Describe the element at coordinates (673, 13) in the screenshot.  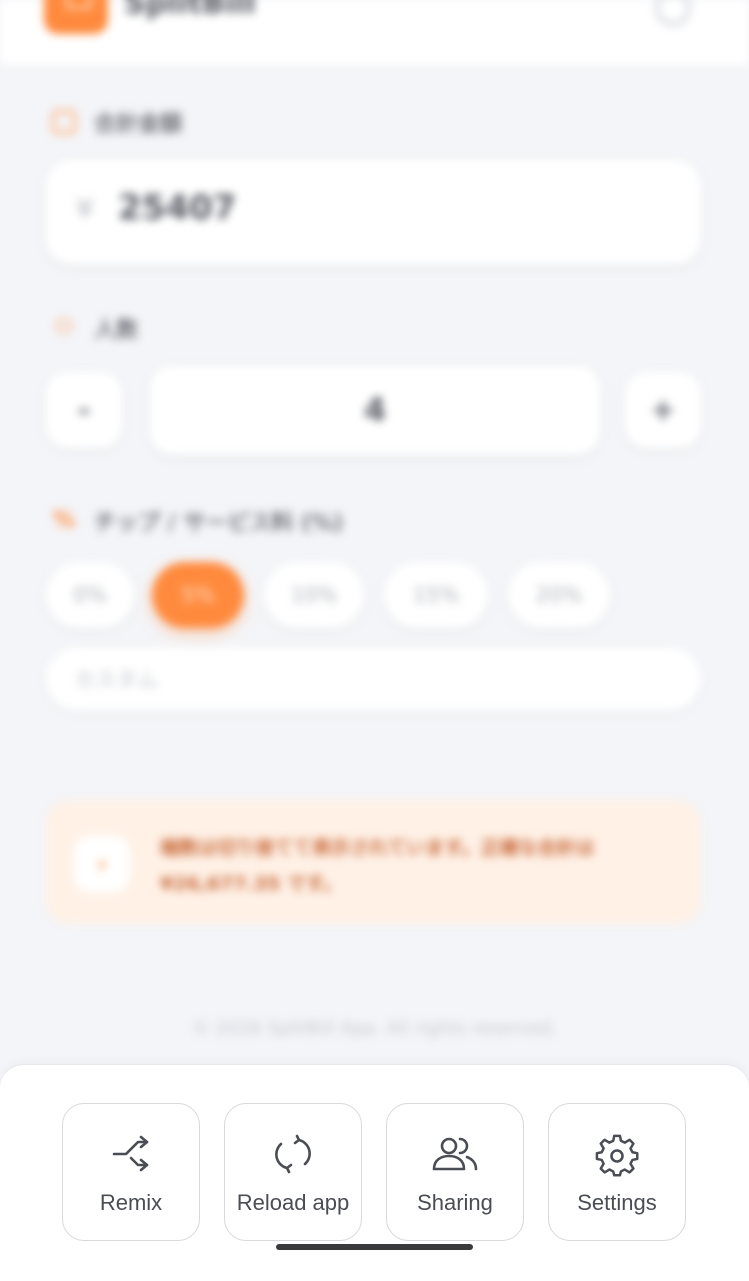
I see `header-toggle-icon` at that location.